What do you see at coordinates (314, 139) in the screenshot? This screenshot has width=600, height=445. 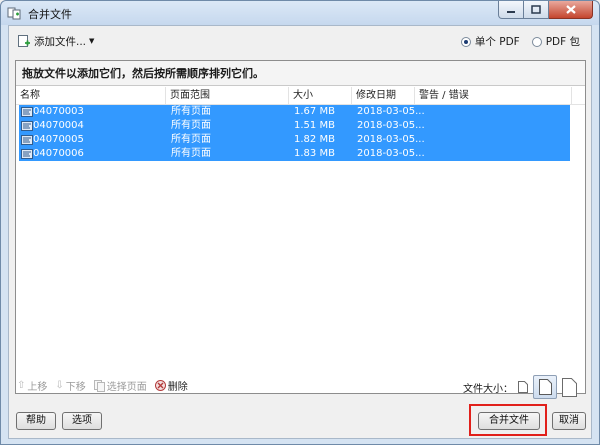 I see `file-size: 1.82 MB` at bounding box center [314, 139].